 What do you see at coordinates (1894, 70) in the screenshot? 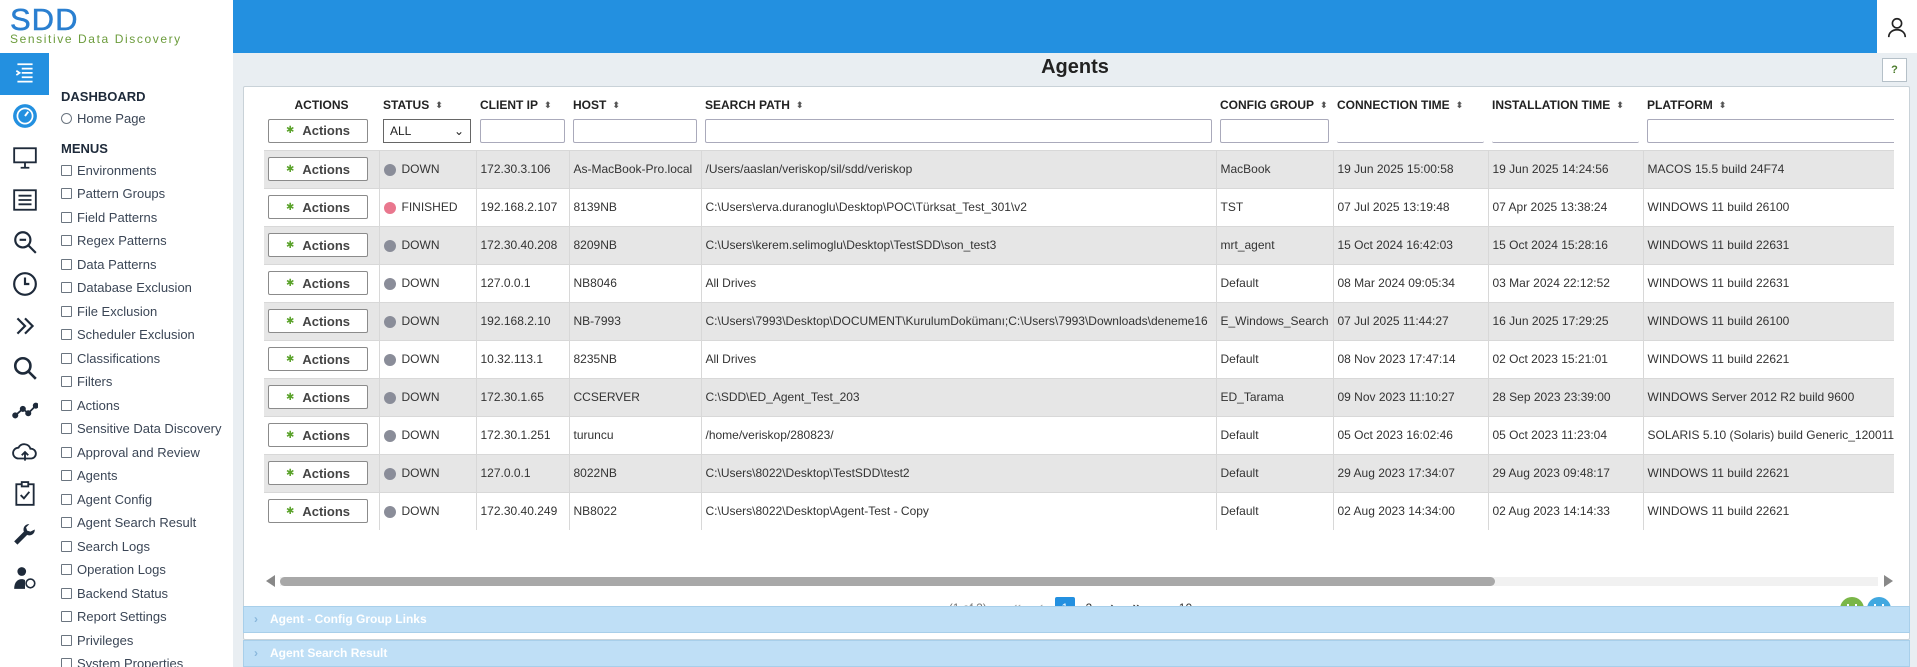
I see `help-button: ?` at bounding box center [1894, 70].